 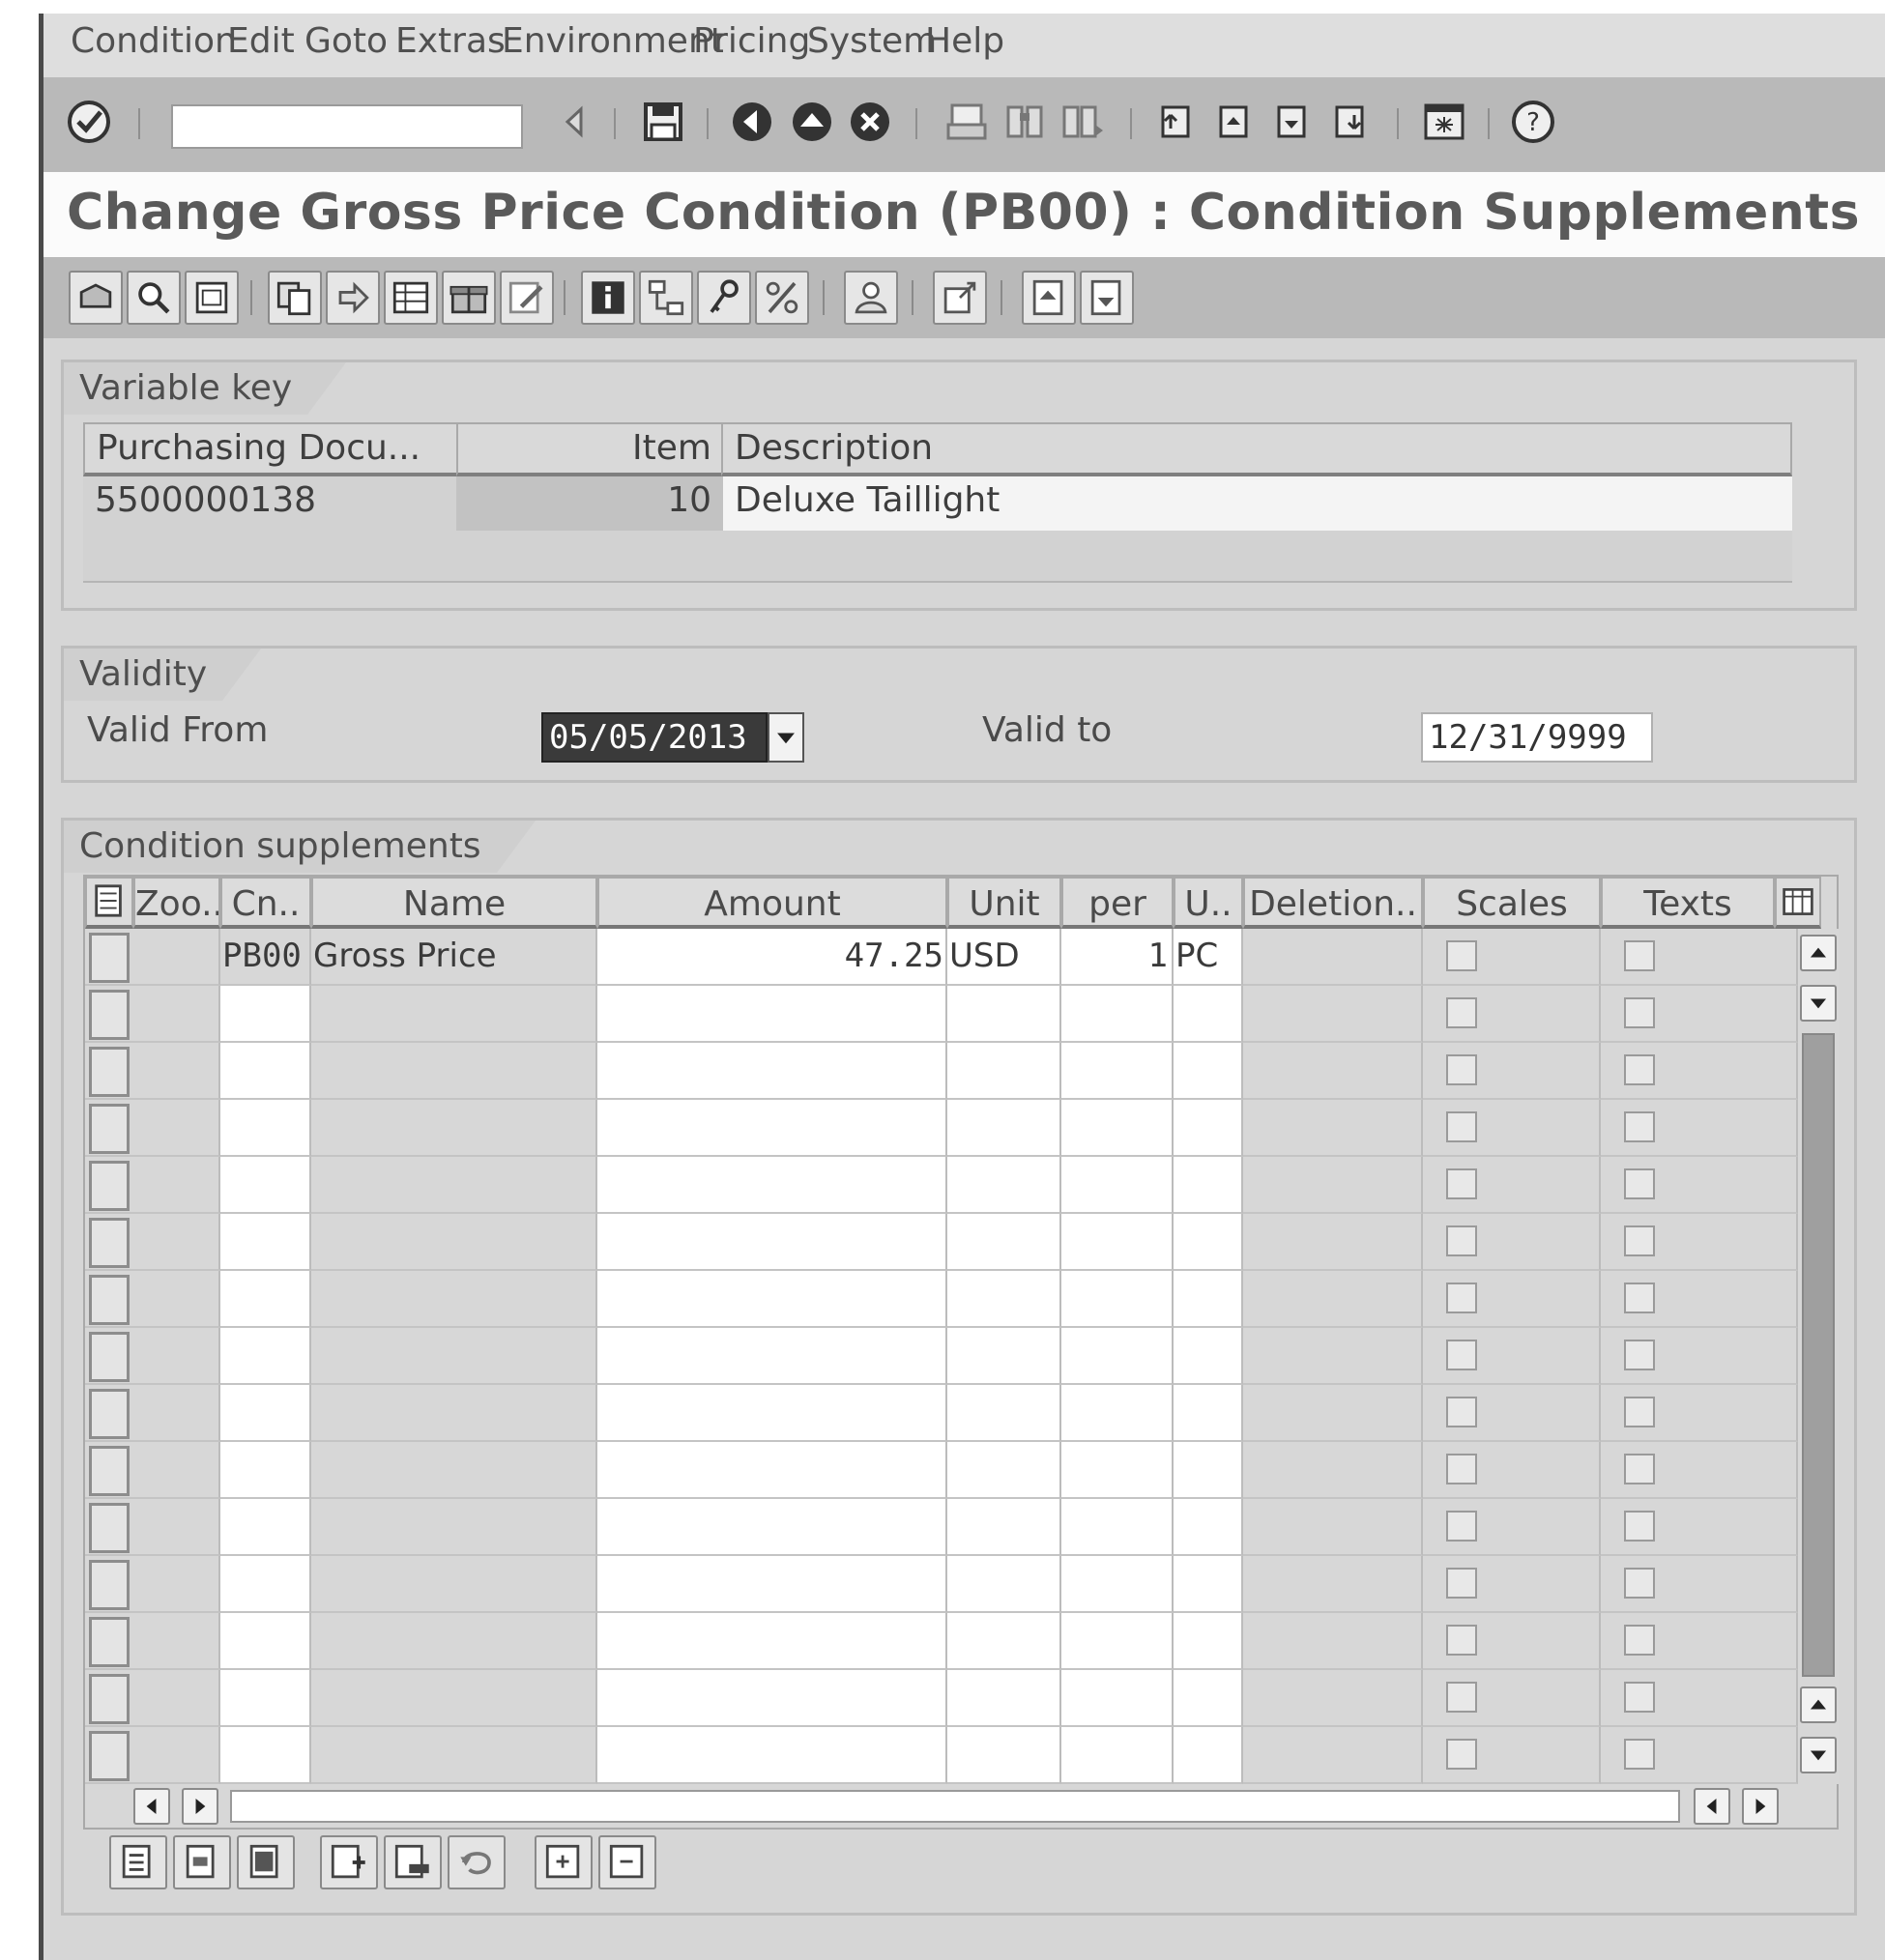 I want to click on expand-icon, so click(x=564, y=1862).